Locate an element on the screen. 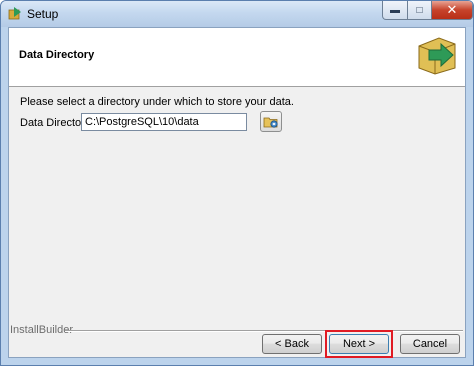 Image resolution: width=474 pixels, height=366 pixels. close-button: ✕ is located at coordinates (452, 10).